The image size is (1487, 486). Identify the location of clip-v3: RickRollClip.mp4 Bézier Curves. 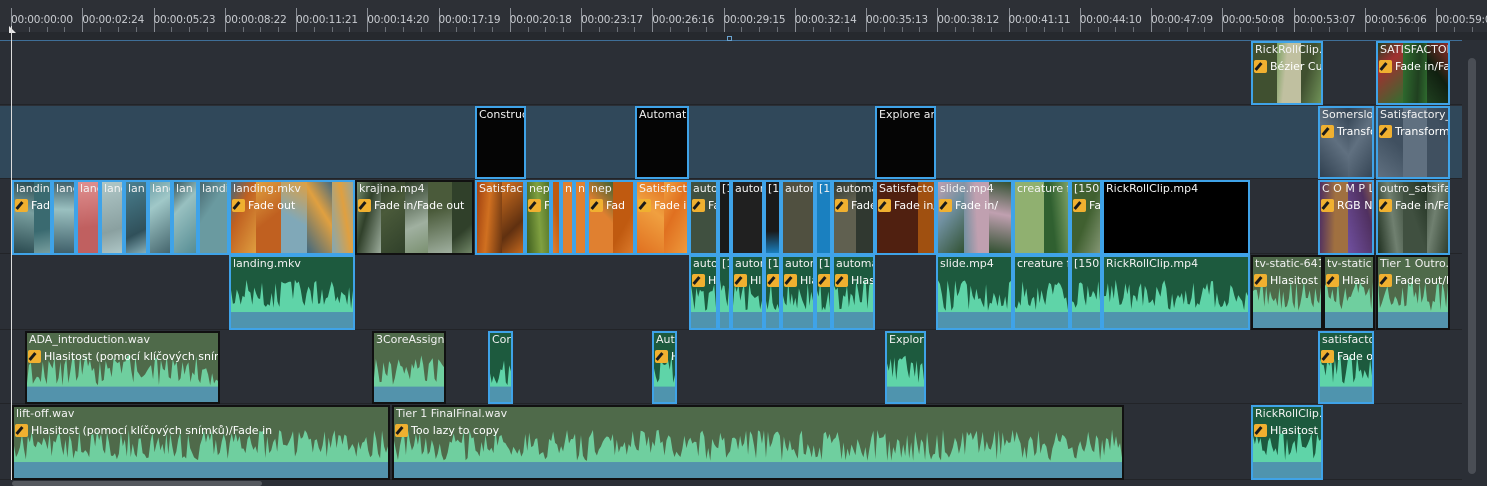
(1287, 73).